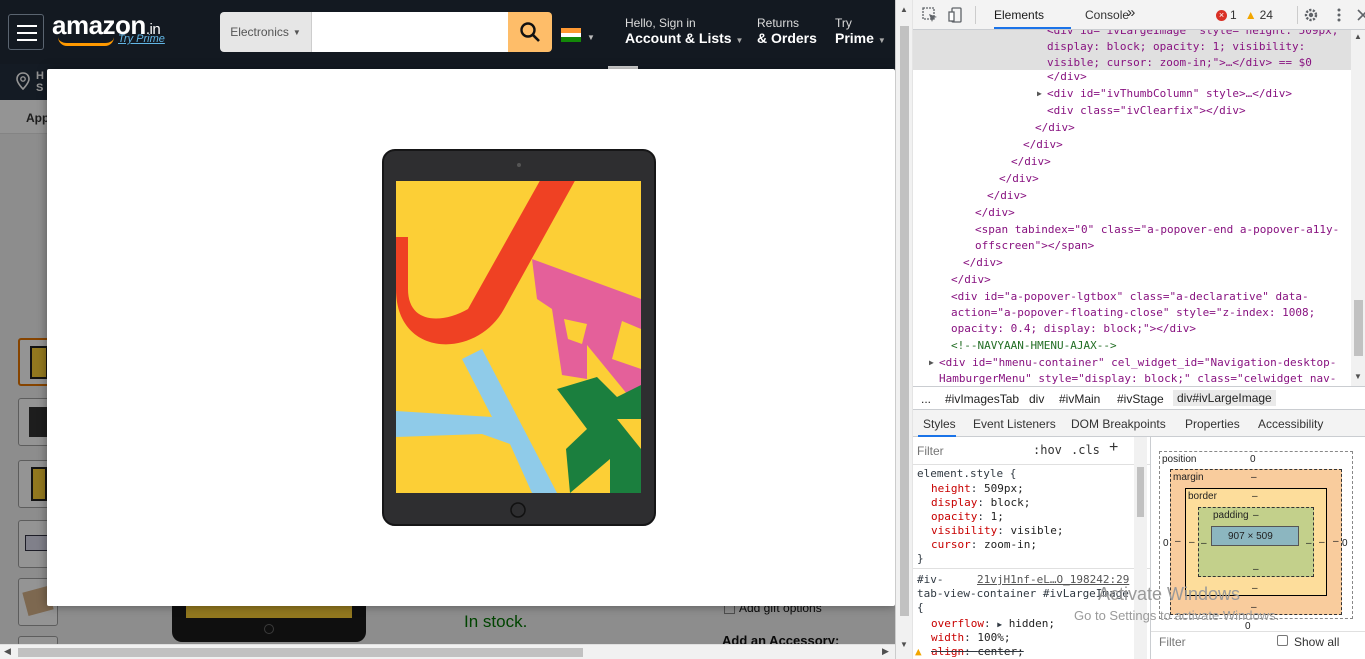  What do you see at coordinates (980, 503) in the screenshot?
I see `style-prop-row: display: block;` at bounding box center [980, 503].